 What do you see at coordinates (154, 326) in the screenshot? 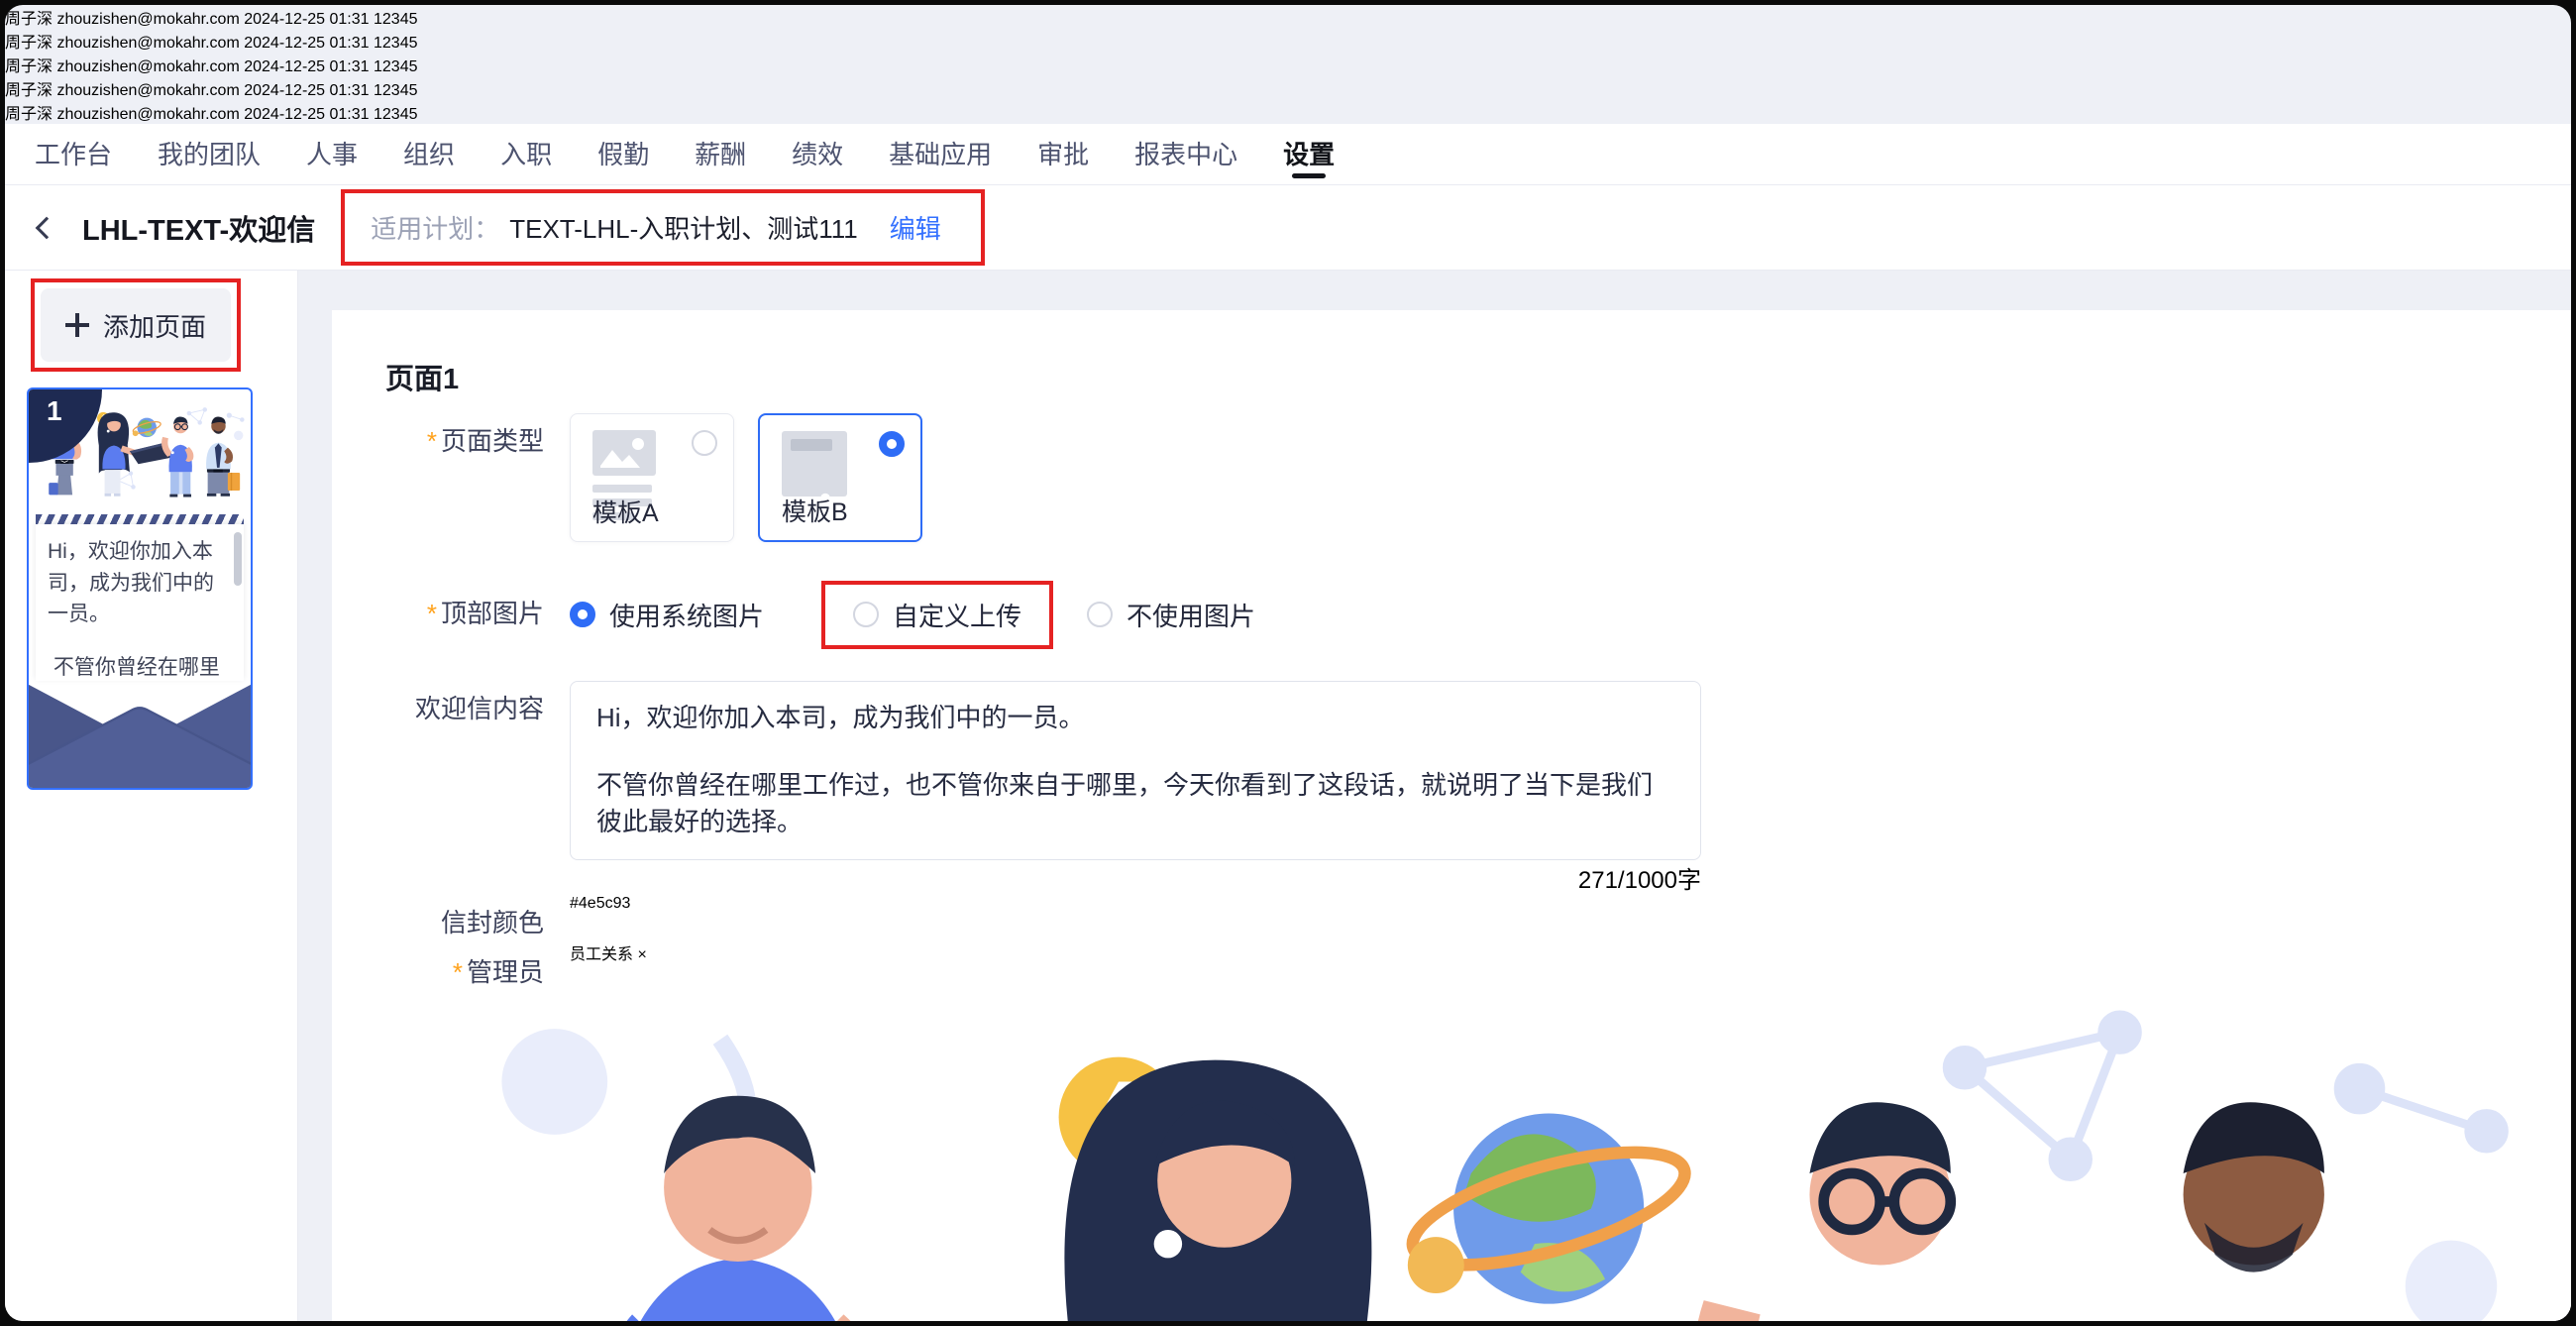
I see `add-page-label: 添加页面` at bounding box center [154, 326].